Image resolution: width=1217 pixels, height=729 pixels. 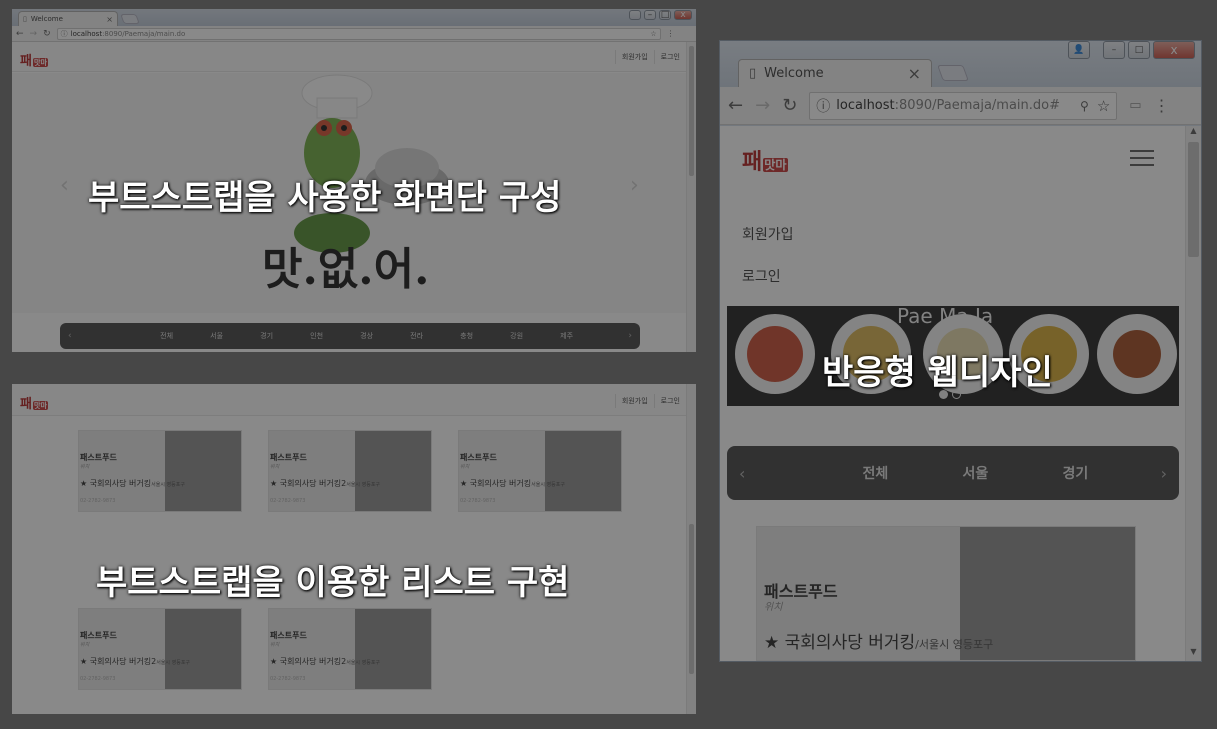 What do you see at coordinates (937, 373) in the screenshot?
I see `caption-responsive: 반응형 웹디자인` at bounding box center [937, 373].